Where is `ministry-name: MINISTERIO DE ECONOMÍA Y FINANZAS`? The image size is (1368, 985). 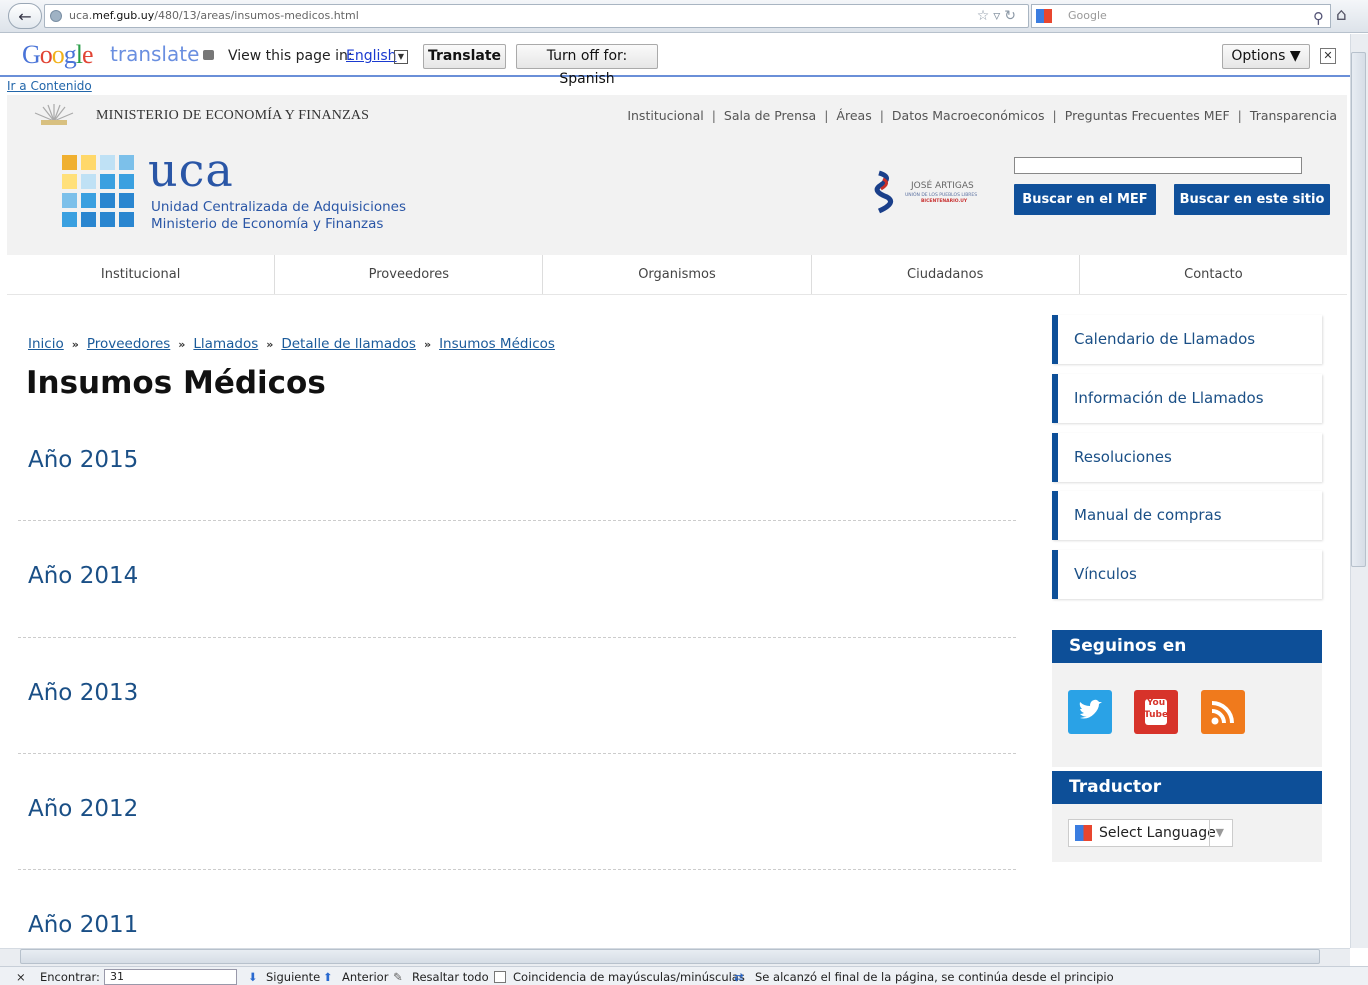 ministry-name: MINISTERIO DE ECONOMÍA Y FINANZAS is located at coordinates (233, 115).